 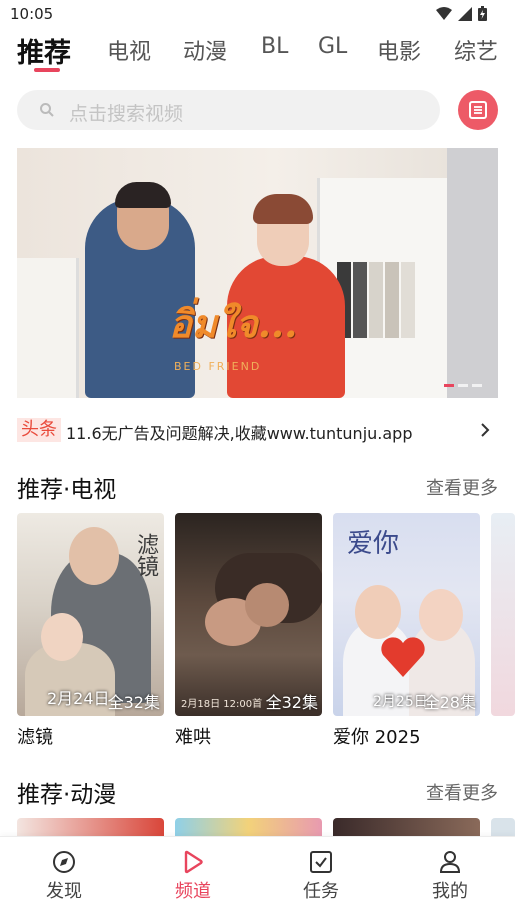 I want to click on tv-title: 难哄, so click(x=193, y=737).